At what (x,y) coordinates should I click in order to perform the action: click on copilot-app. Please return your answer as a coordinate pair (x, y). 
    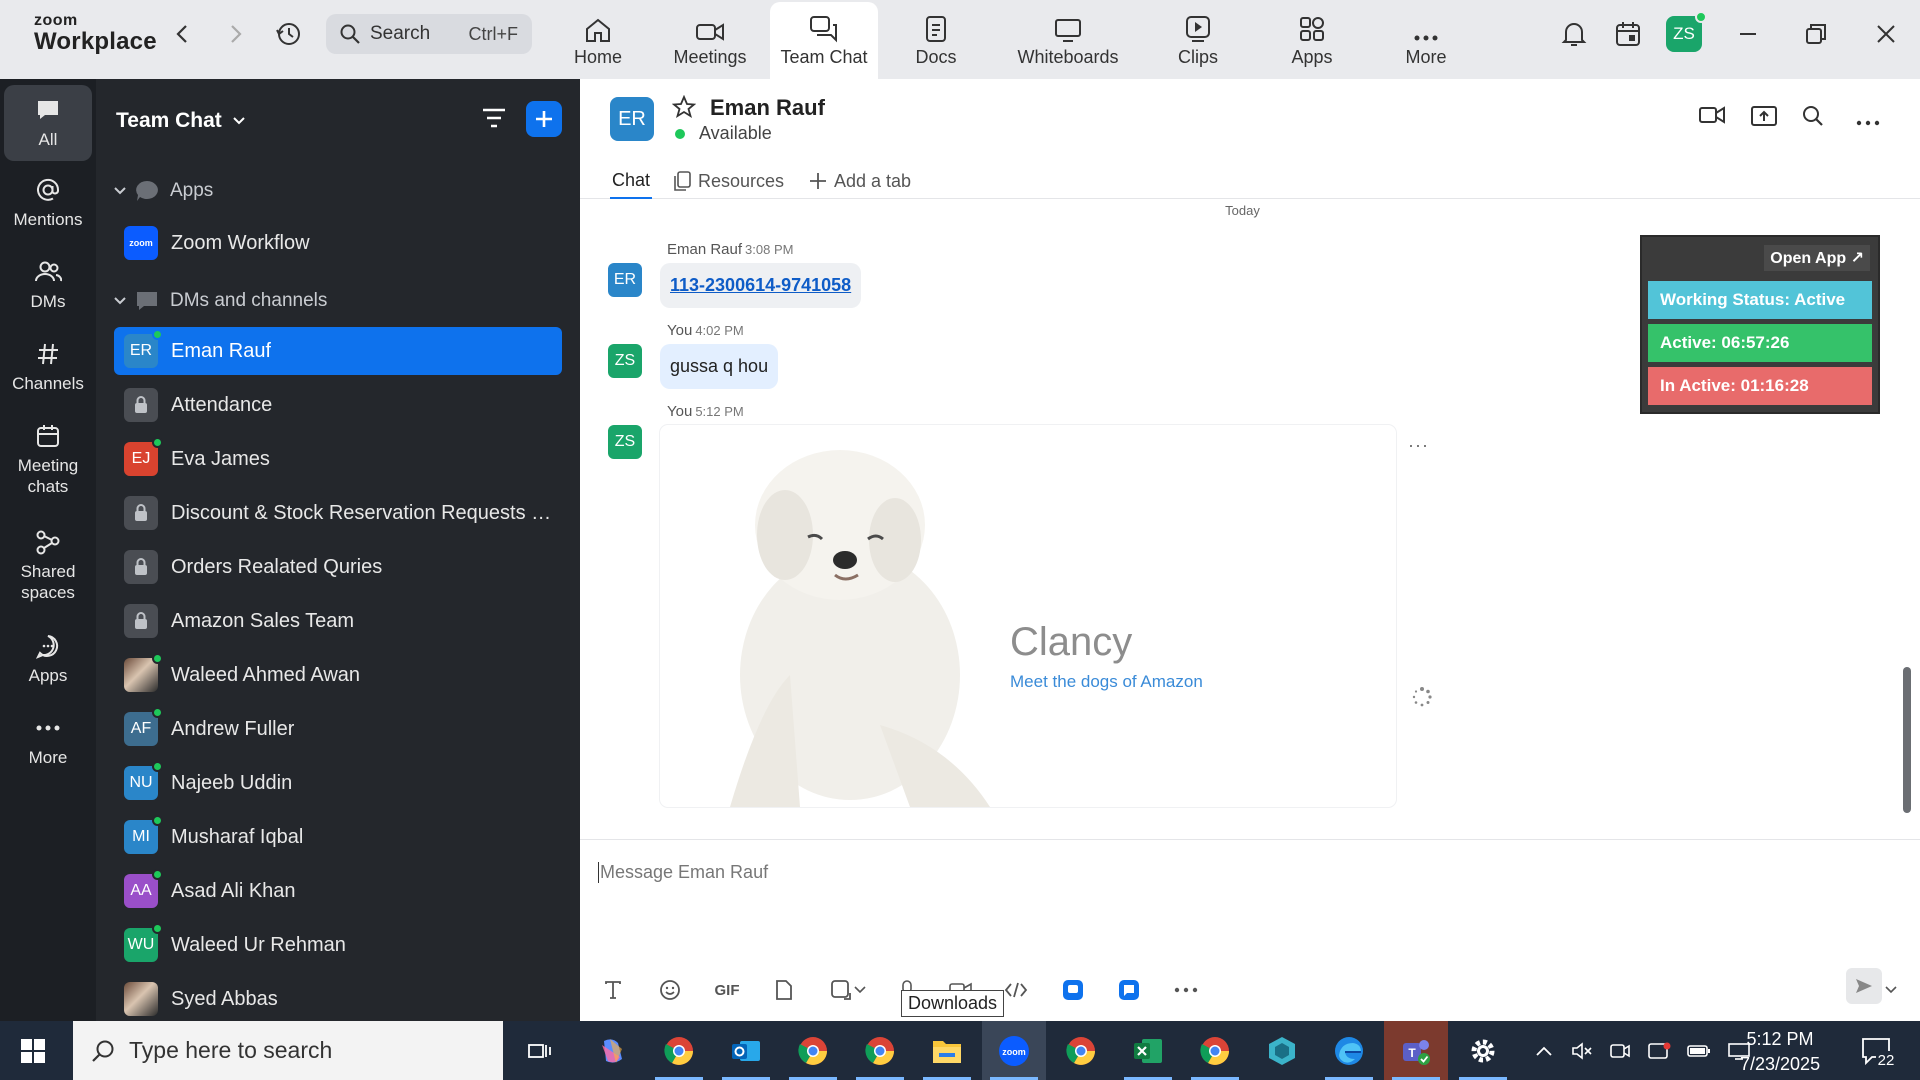
    Looking at the image, I should click on (612, 1050).